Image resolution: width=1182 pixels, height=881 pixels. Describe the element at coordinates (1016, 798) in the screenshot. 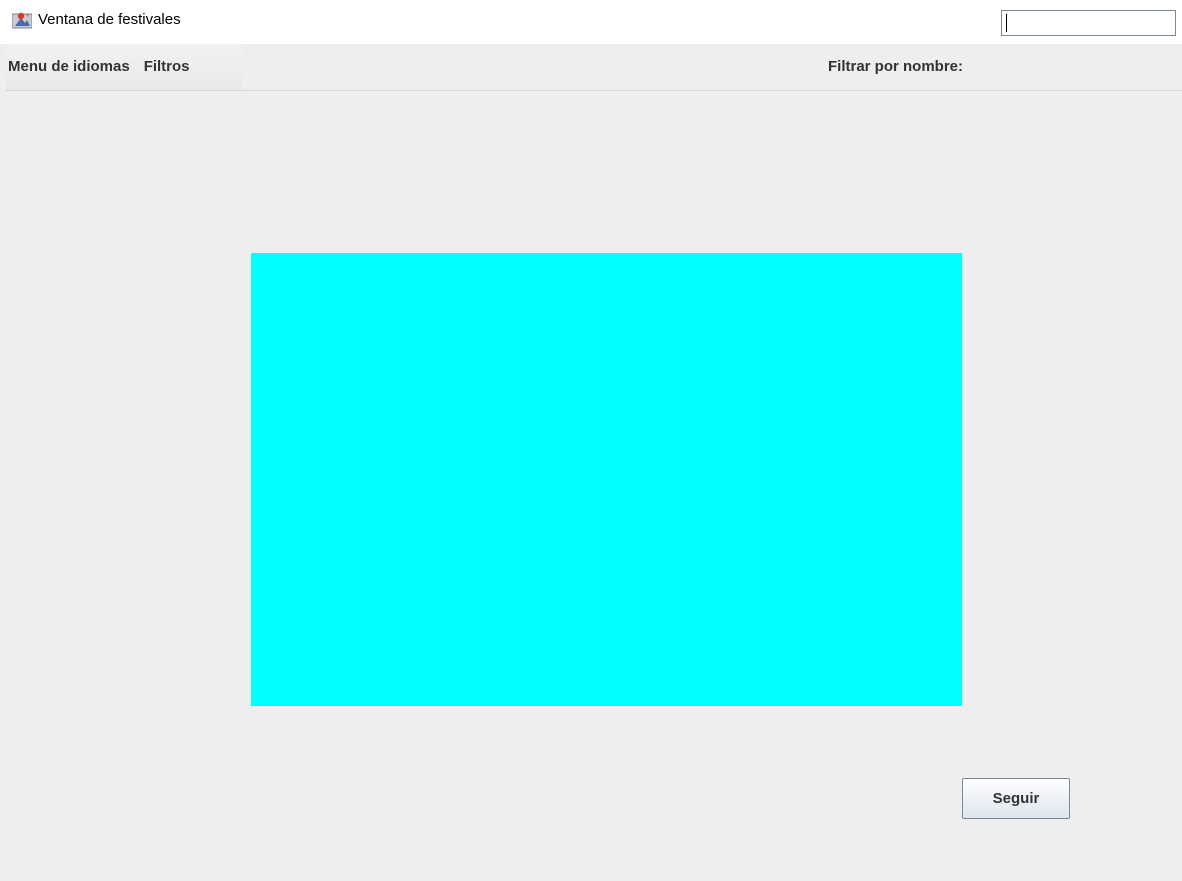

I see `continue-button: Seguir` at that location.